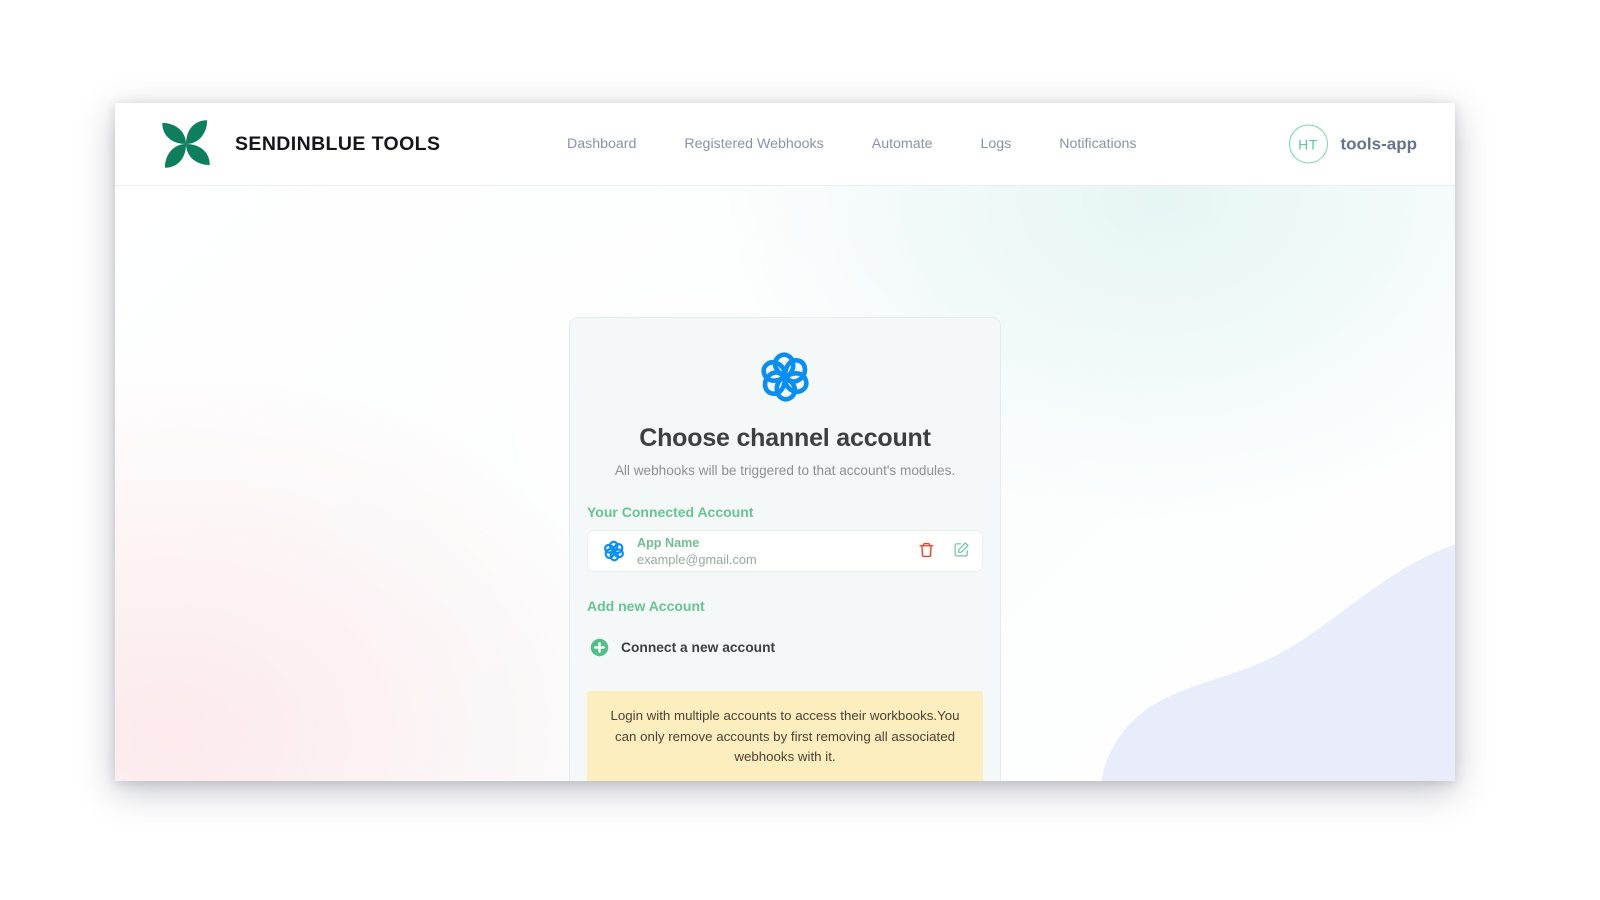 The width and height of the screenshot is (1600, 900). What do you see at coordinates (646, 606) in the screenshot?
I see `add-account-section-label: Add new Account` at bounding box center [646, 606].